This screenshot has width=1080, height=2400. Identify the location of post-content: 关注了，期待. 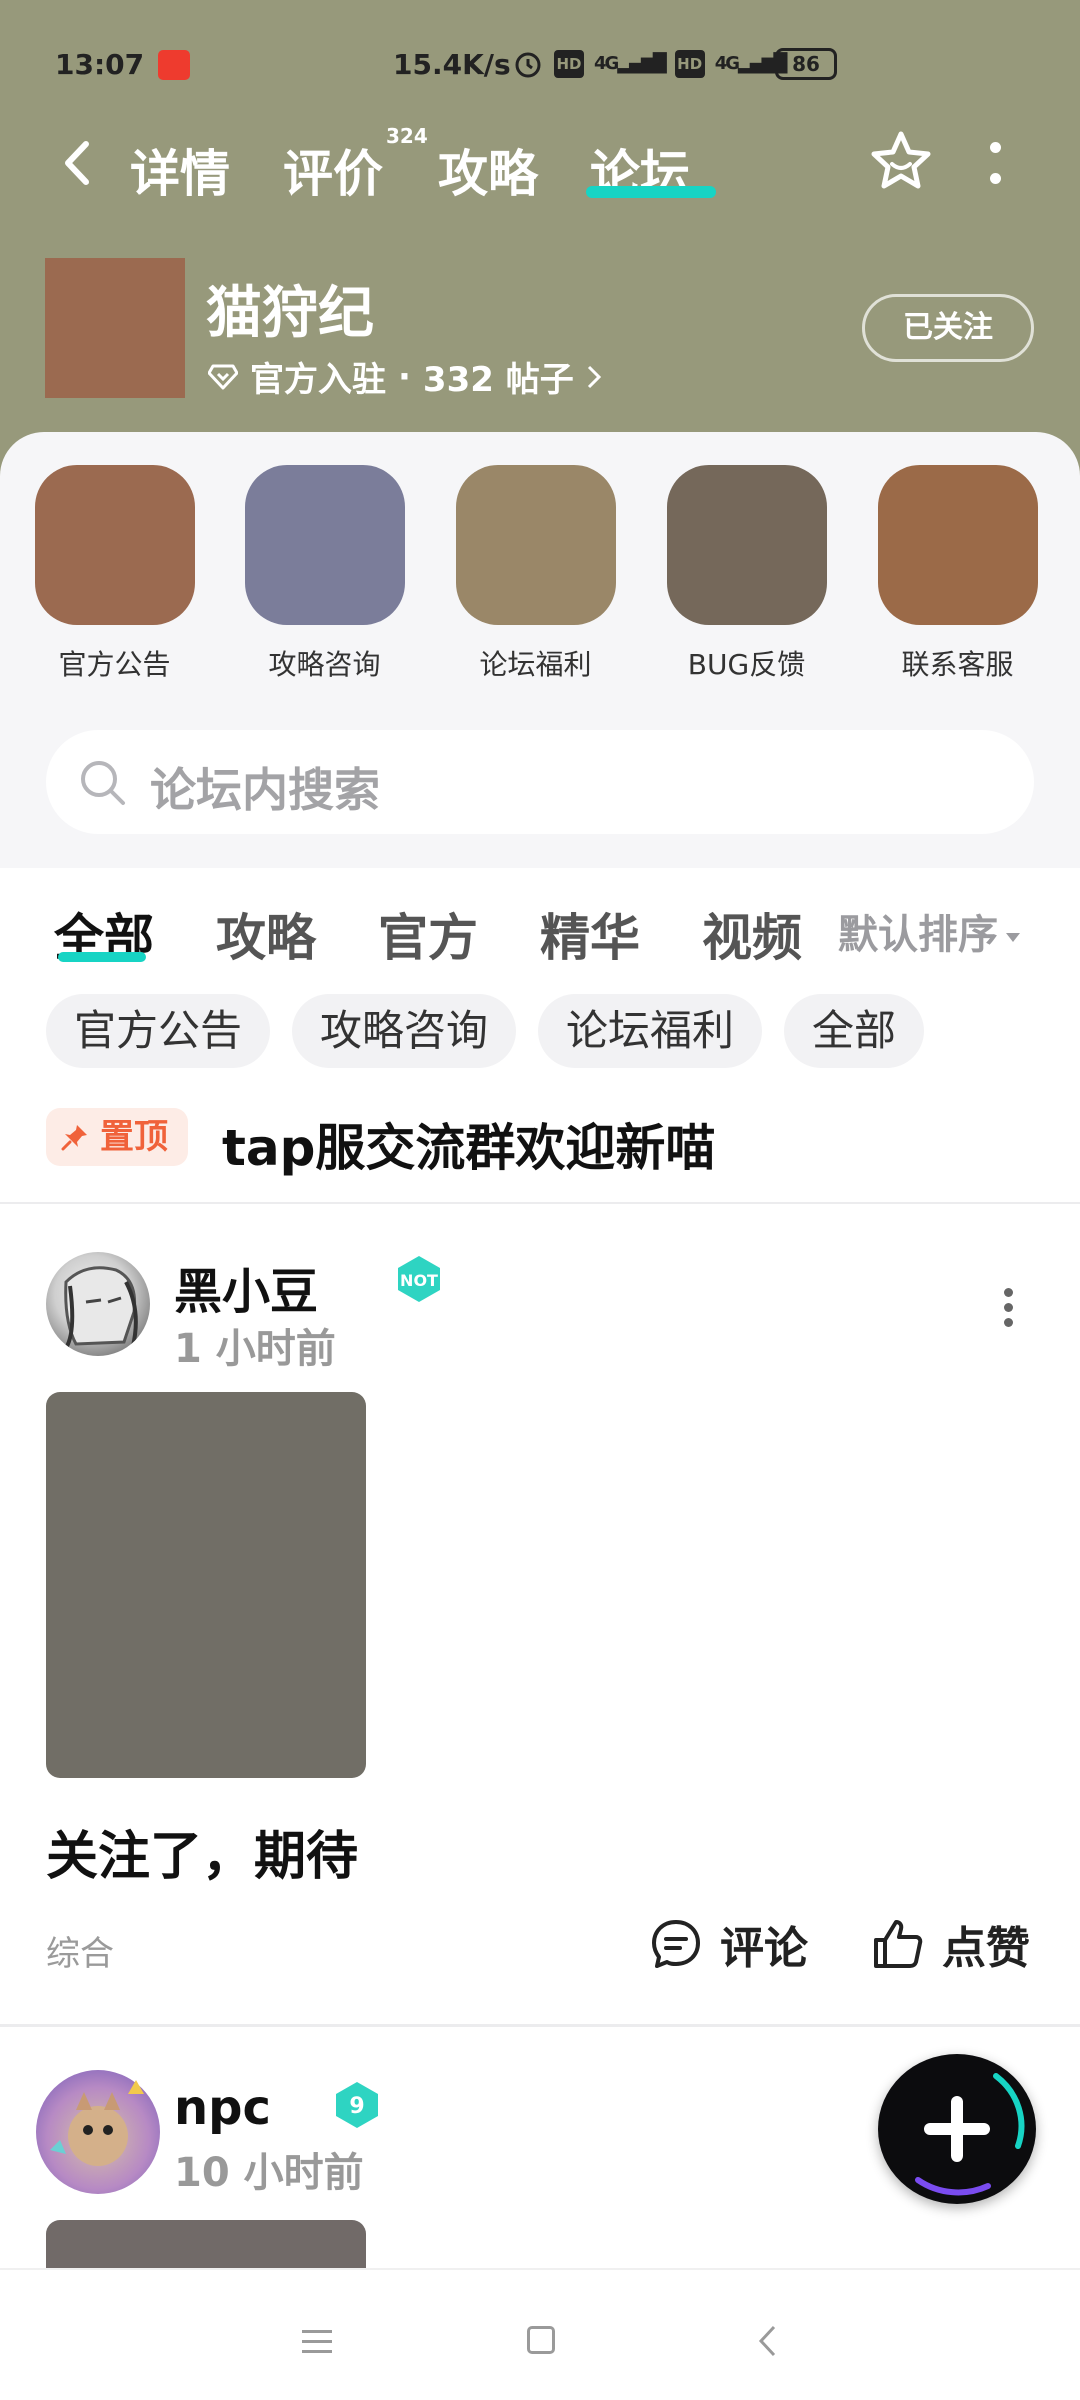
(202, 1851).